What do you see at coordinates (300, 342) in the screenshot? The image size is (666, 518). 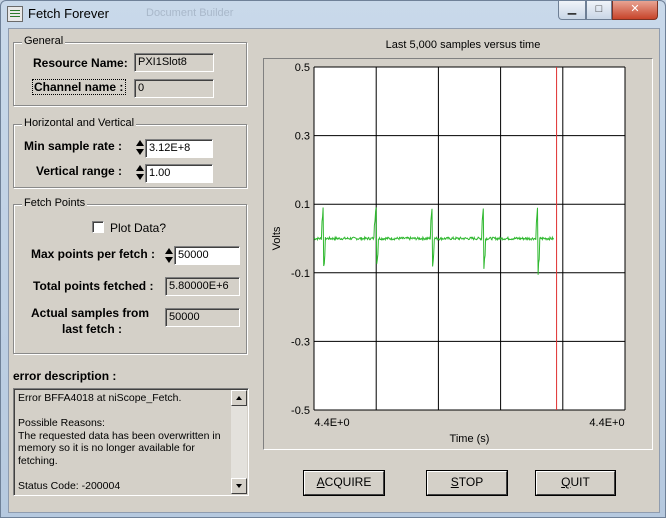 I see `y-tick-label: -0.3` at bounding box center [300, 342].